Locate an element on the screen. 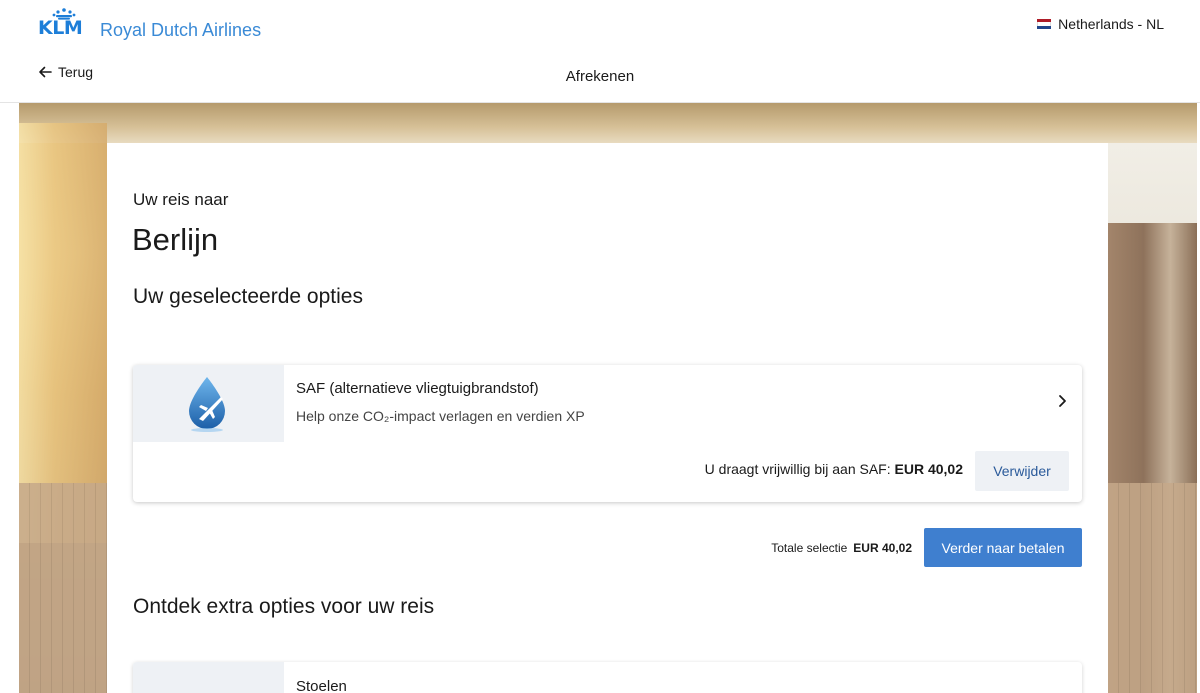 This screenshot has width=1200, height=693. saf-drop-plane-icon is located at coordinates (207, 404).